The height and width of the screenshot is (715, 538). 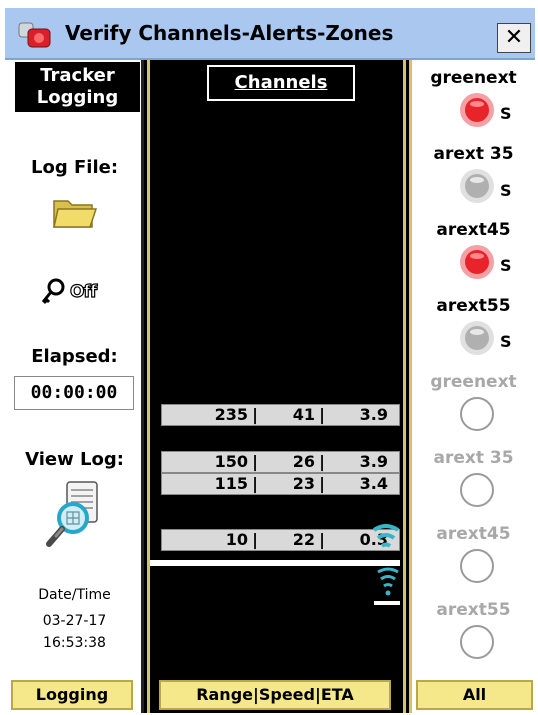 What do you see at coordinates (34, 35) in the screenshot?
I see `app-icon` at bounding box center [34, 35].